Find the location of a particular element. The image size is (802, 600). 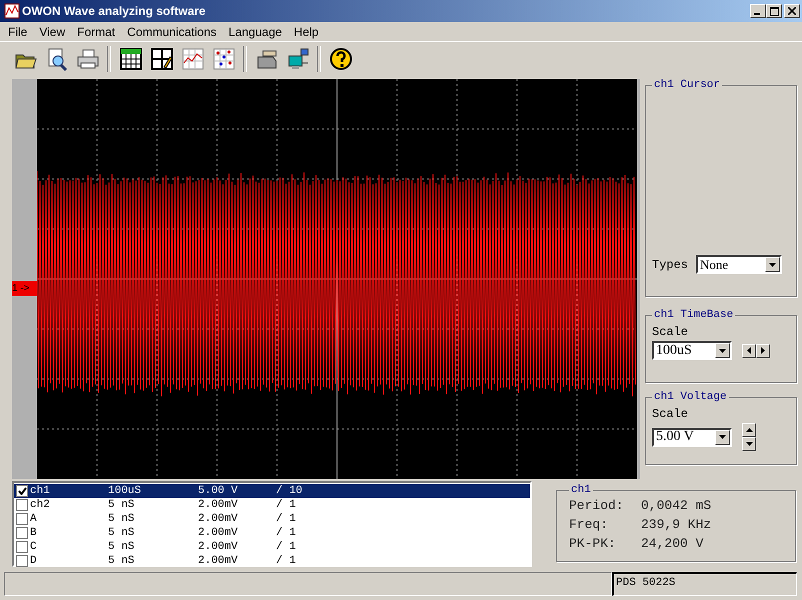

timebase-dropdown: 100uS is located at coordinates (692, 350).